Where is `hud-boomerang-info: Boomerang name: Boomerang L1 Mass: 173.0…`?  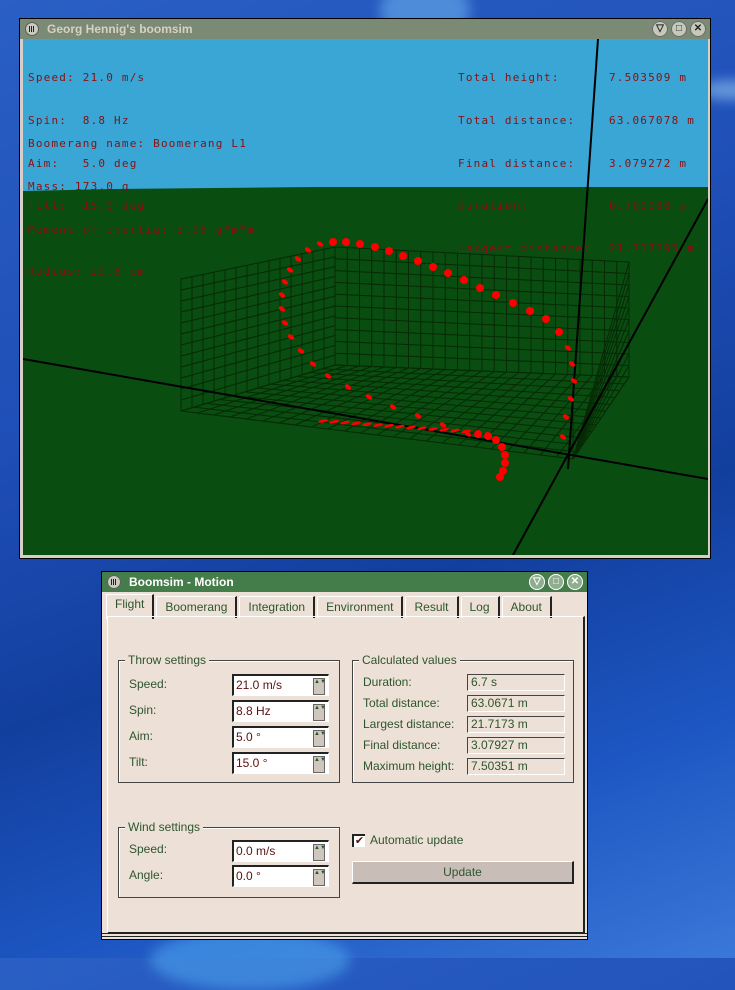
hud-boomerang-info: Boomerang name: Boomerang L1 Mass: 173.0… is located at coordinates (141, 208).